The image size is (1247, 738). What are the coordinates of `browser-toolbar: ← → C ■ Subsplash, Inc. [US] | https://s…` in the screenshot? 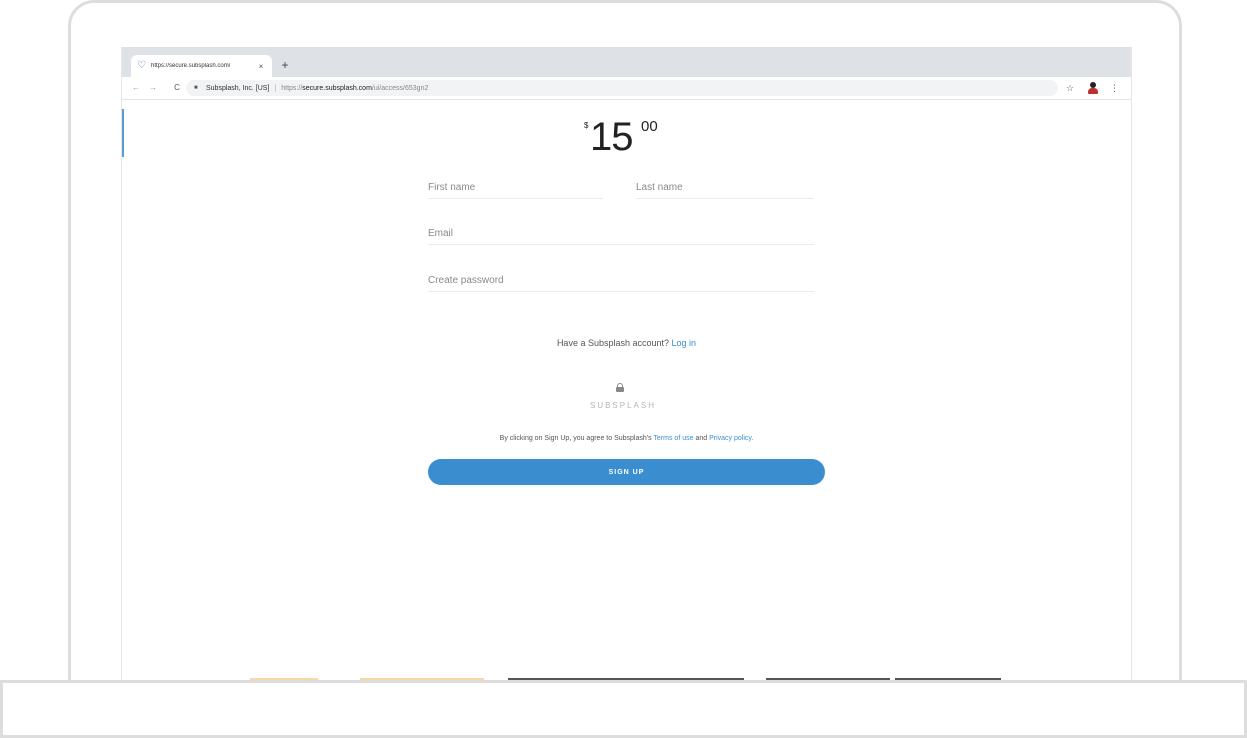 It's located at (626, 88).